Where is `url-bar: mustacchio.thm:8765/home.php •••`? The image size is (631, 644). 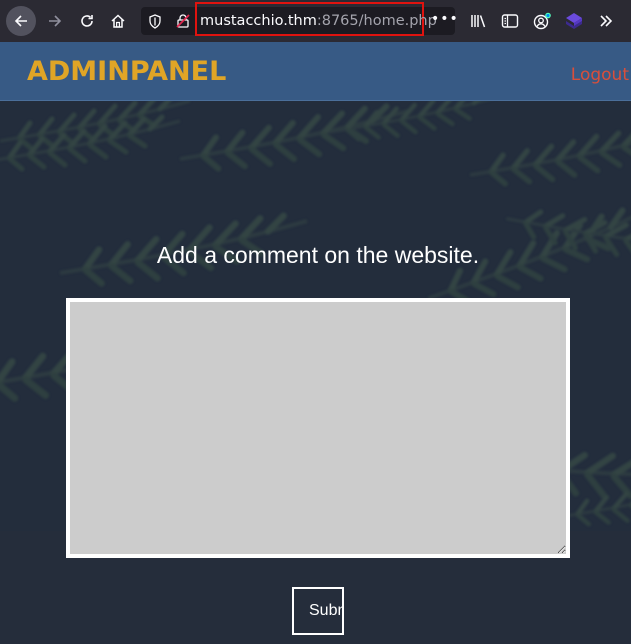
url-bar: mustacchio.thm:8765/home.php ••• is located at coordinates (299, 19).